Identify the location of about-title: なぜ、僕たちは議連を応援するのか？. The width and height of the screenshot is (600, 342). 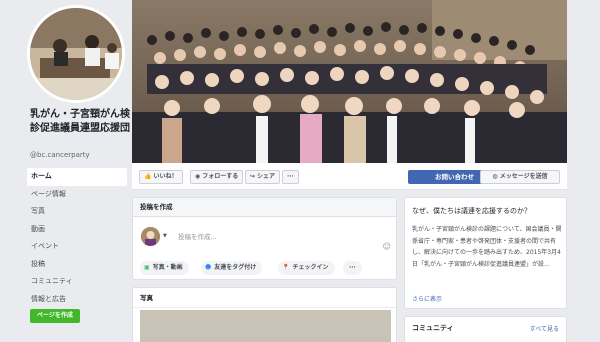
(471, 211).